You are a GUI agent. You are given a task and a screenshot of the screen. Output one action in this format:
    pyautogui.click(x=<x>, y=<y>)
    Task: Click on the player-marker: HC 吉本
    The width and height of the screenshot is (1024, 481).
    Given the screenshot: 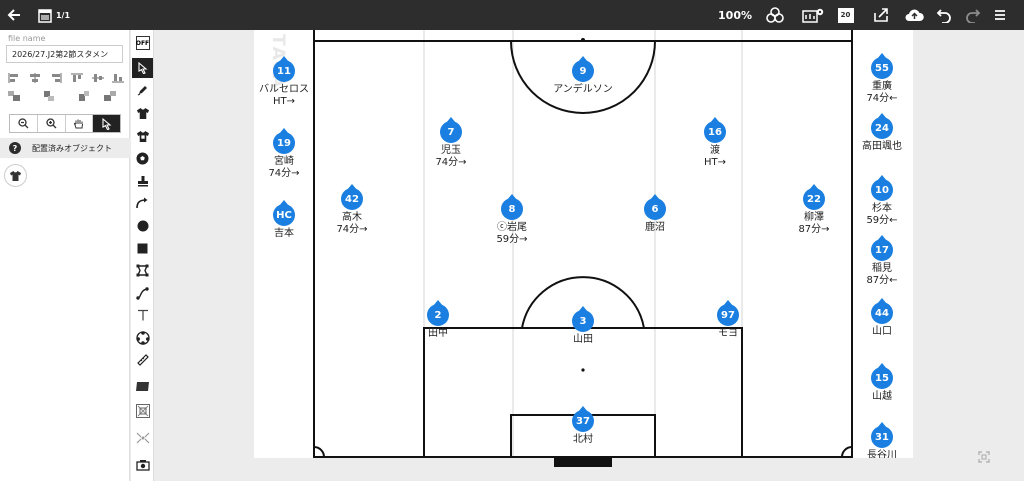 What is the action you would take?
    pyautogui.click(x=284, y=220)
    